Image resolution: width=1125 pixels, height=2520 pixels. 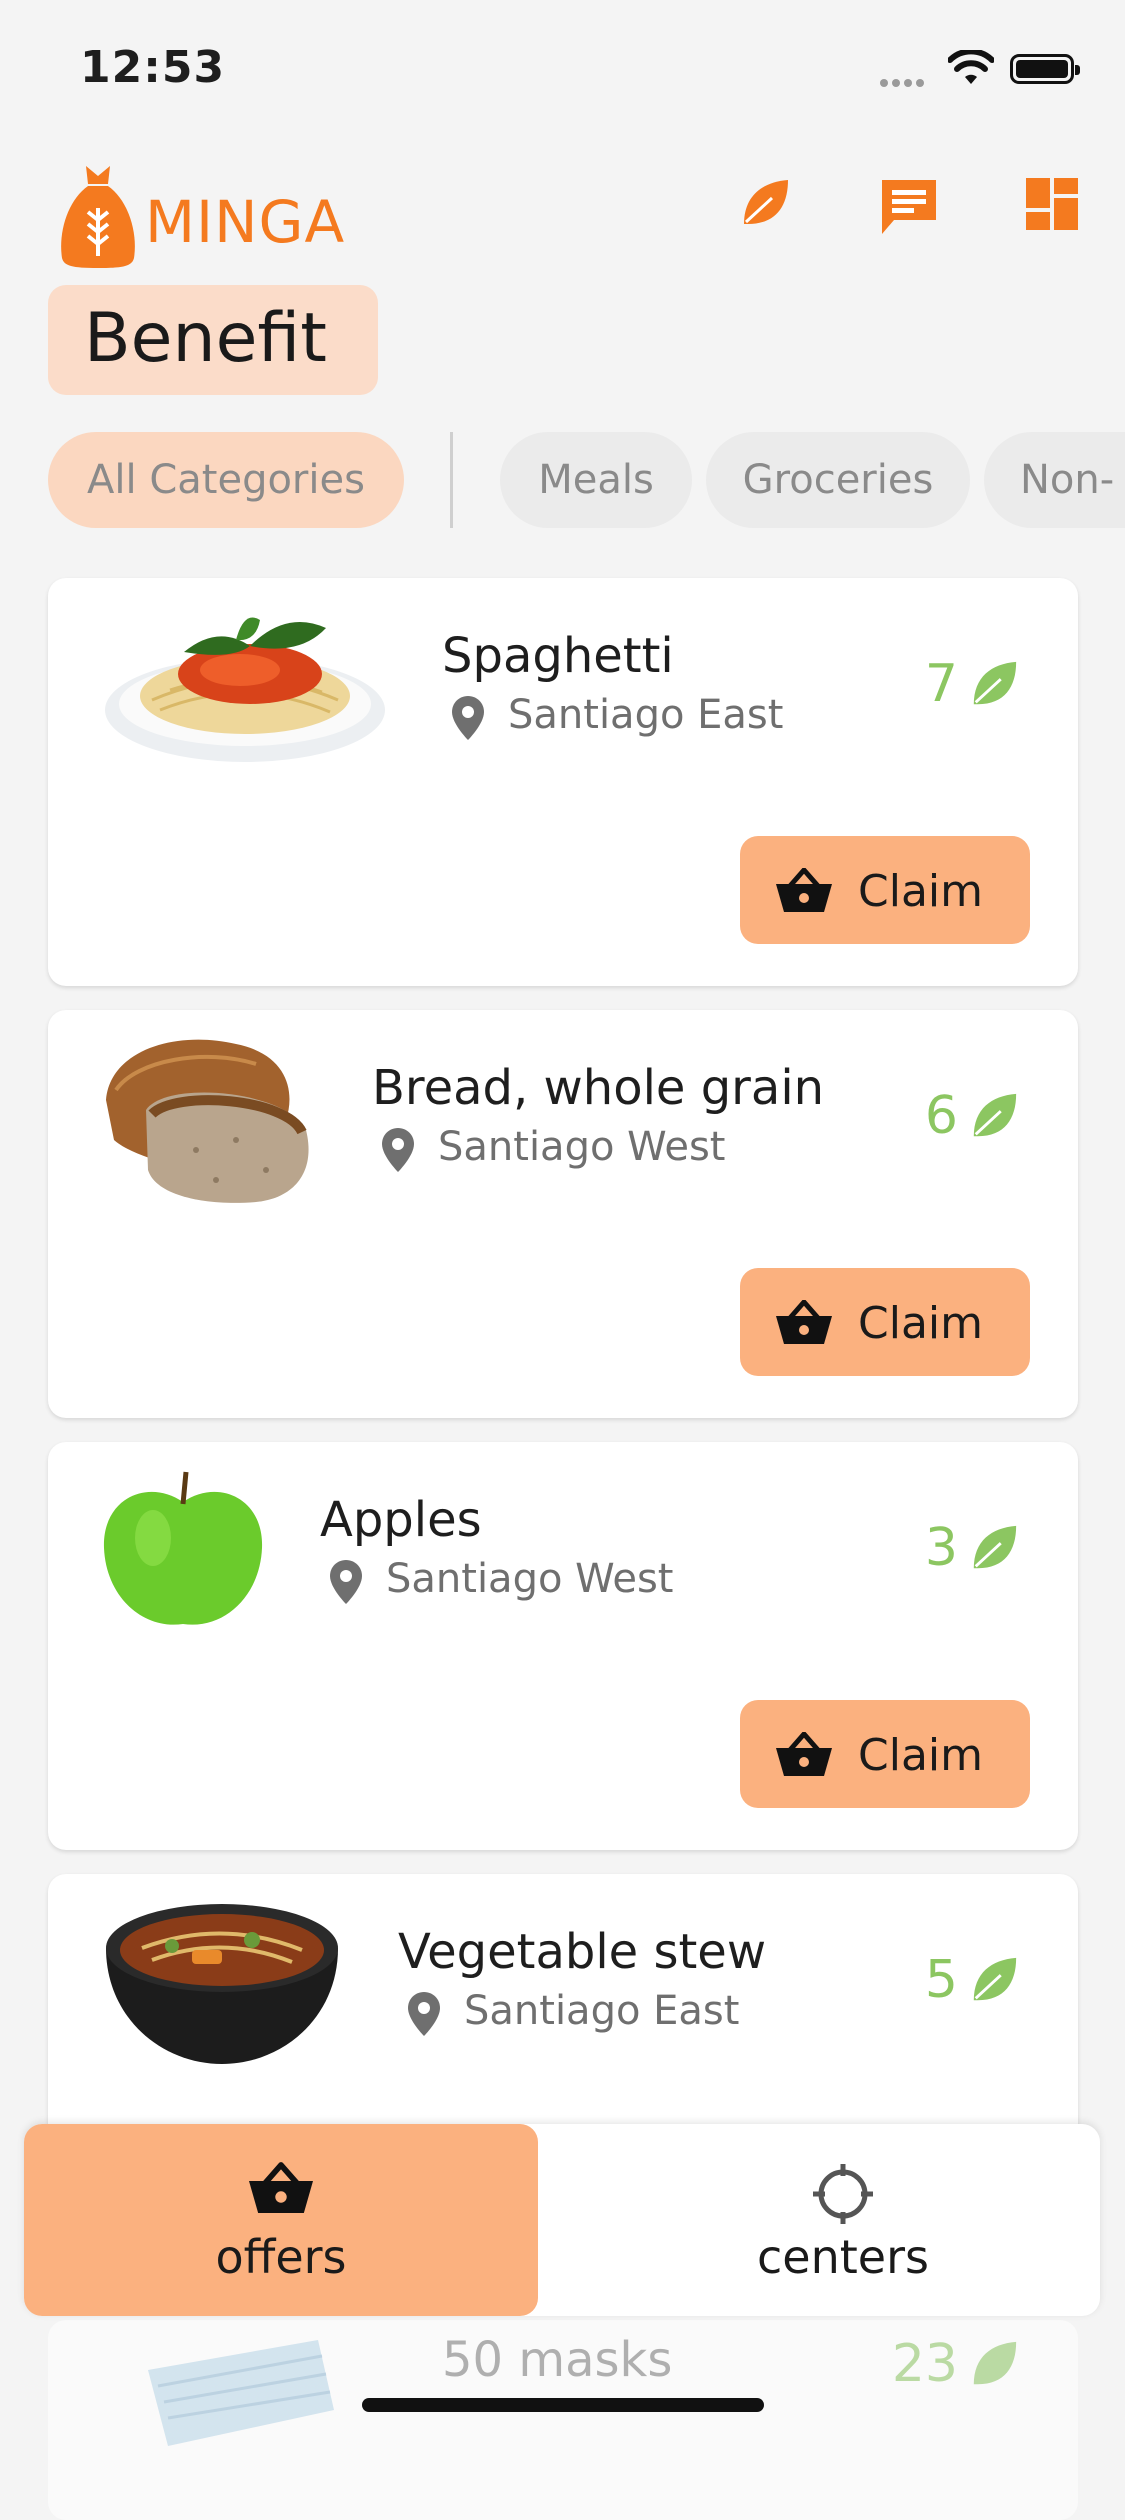 I want to click on filter-groceries: Groceries, so click(x=838, y=480).